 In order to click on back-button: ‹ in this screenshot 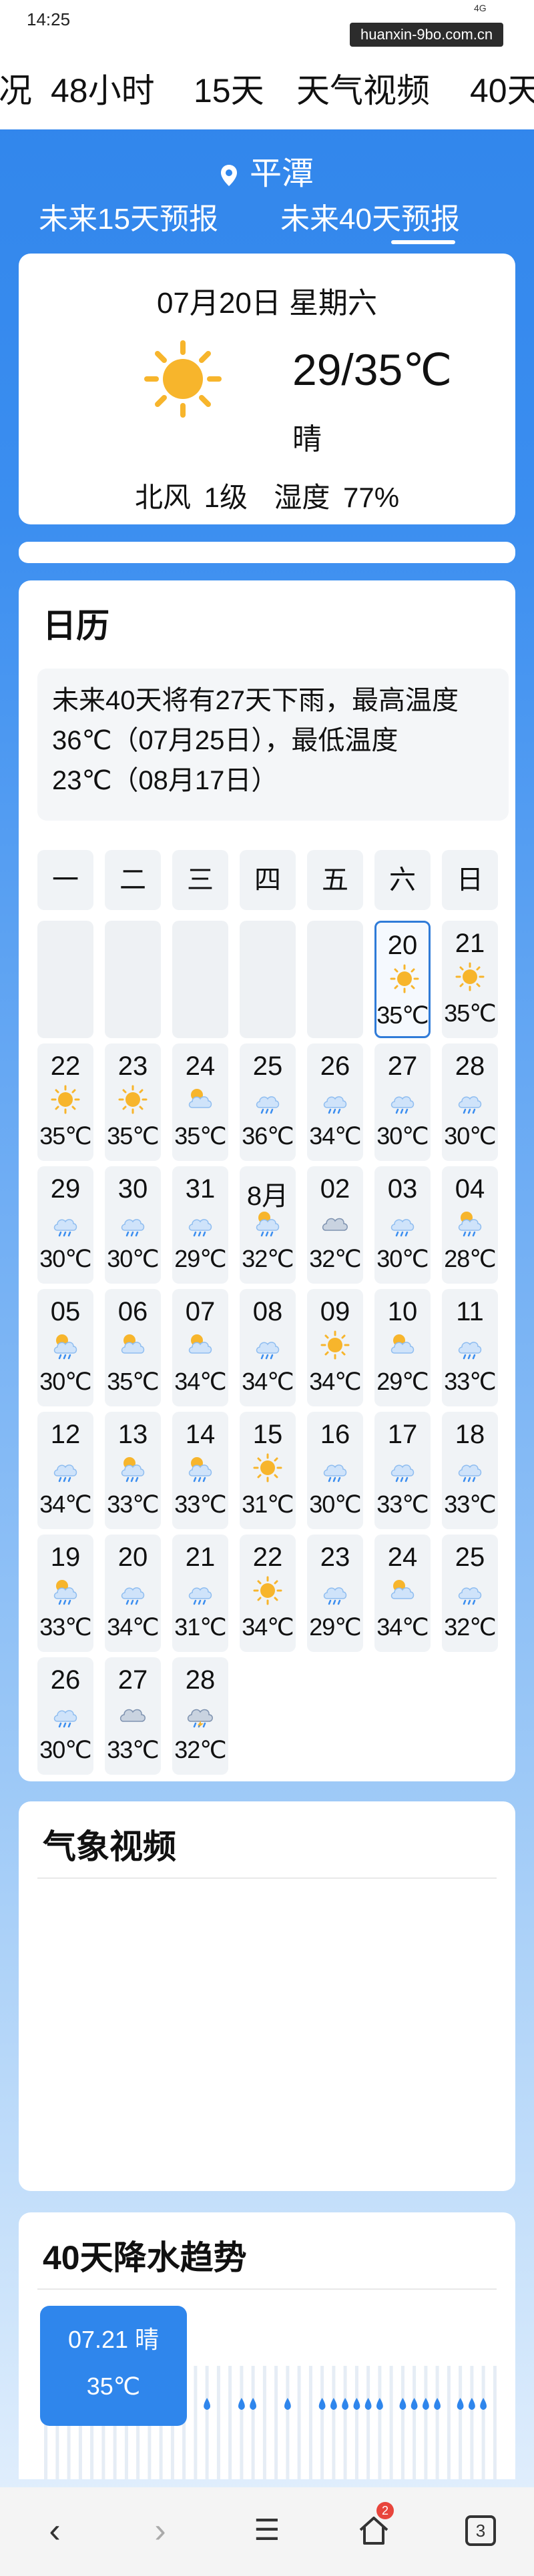, I will do `click(54, 2530)`.